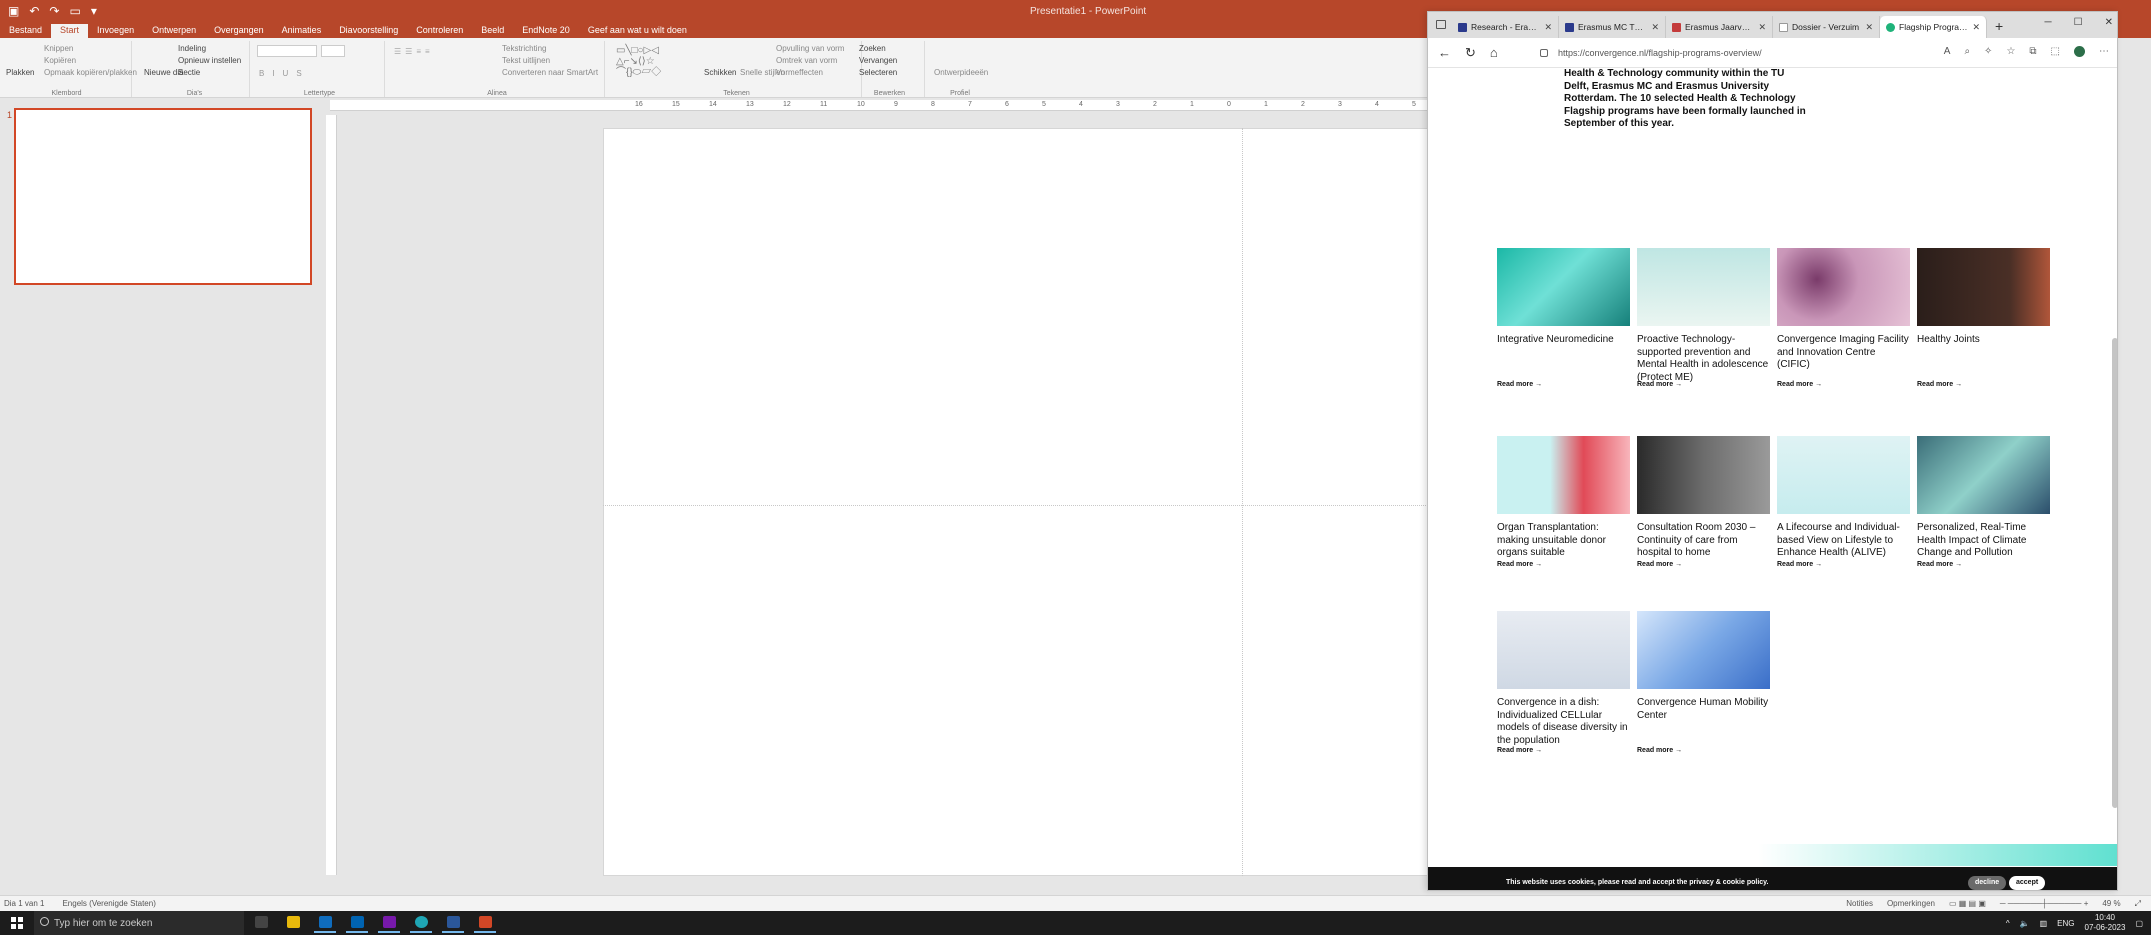 This screenshot has height=935, width=2151. Describe the element at coordinates (2078, 22) in the screenshot. I see `maximize-icon: ☐` at that location.